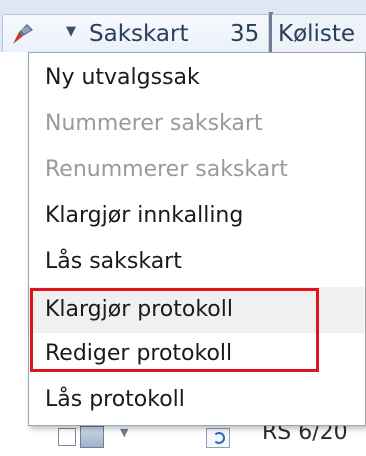 The height and width of the screenshot is (456, 366). Describe the element at coordinates (197, 78) in the screenshot. I see `menu-item-ny-utvalgssak: Ny utvalgssak` at that location.